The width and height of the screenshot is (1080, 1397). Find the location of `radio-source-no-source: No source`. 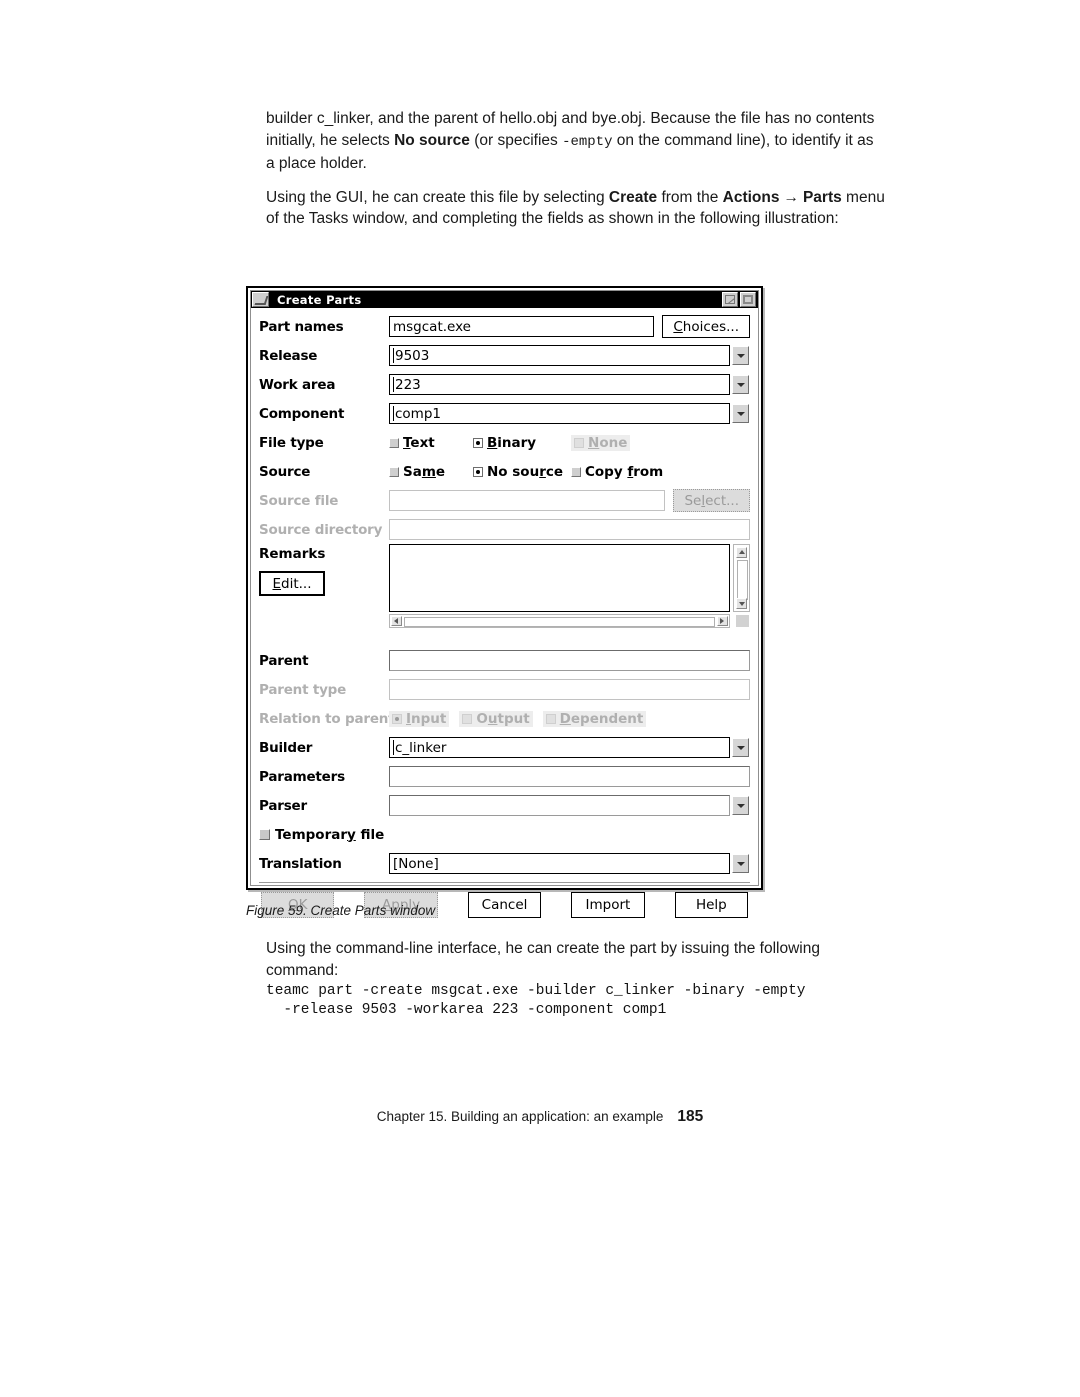

radio-source-no-source: No source is located at coordinates (519, 472).